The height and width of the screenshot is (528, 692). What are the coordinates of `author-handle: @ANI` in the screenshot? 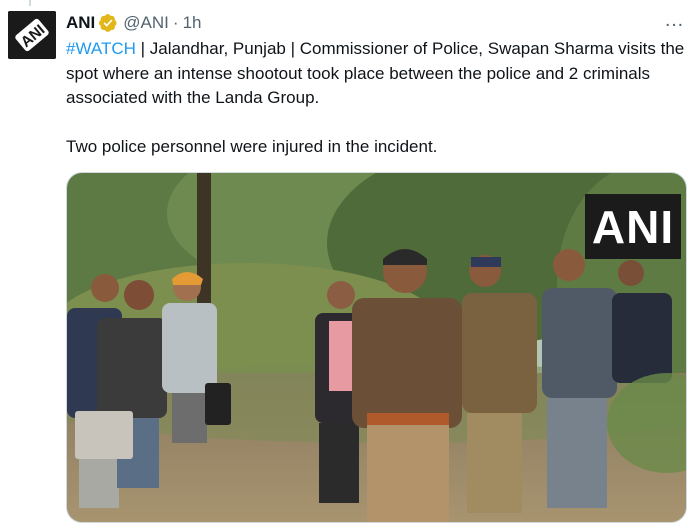 It's located at (146, 23).